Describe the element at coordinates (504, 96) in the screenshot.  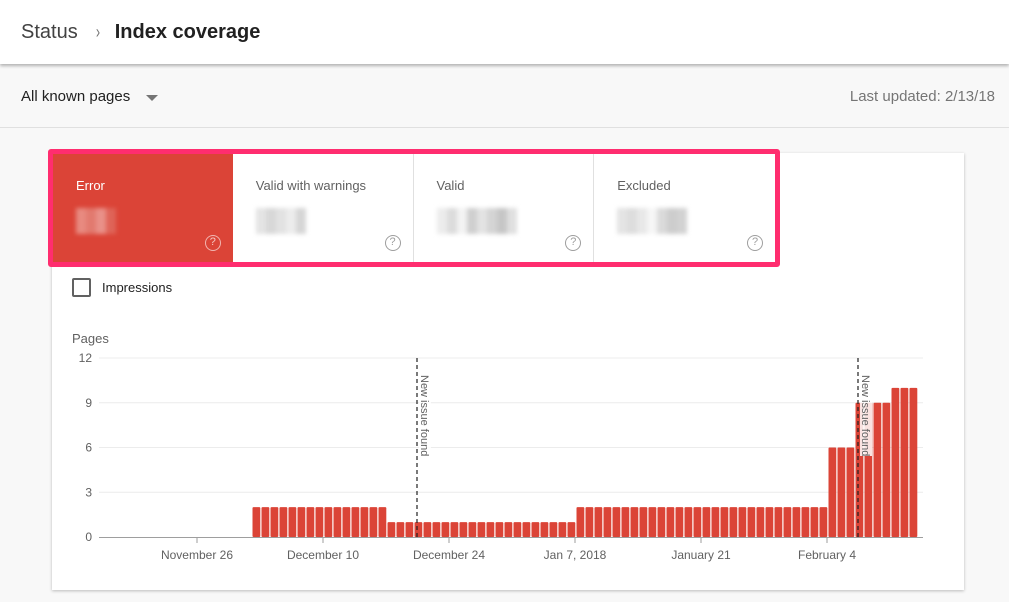
I see `toolbar: All known pages Last updated: 2/13/18` at that location.